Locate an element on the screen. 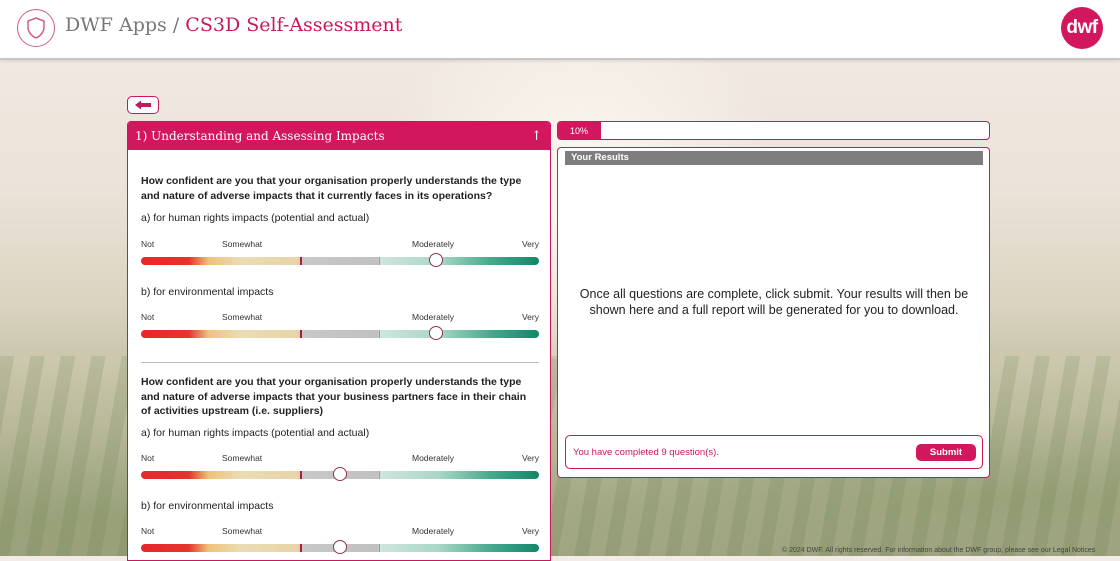 Image resolution: width=1120 pixels, height=561 pixels. results-title: Your Results is located at coordinates (774, 158).